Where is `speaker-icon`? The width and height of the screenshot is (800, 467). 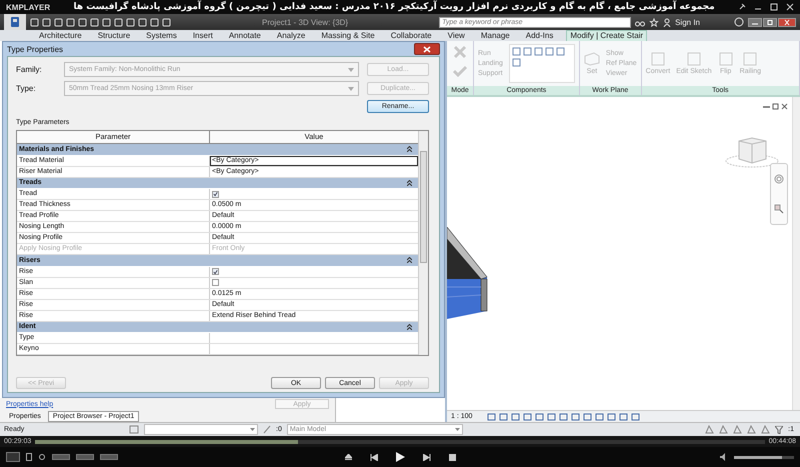 speaker-icon is located at coordinates (724, 457).